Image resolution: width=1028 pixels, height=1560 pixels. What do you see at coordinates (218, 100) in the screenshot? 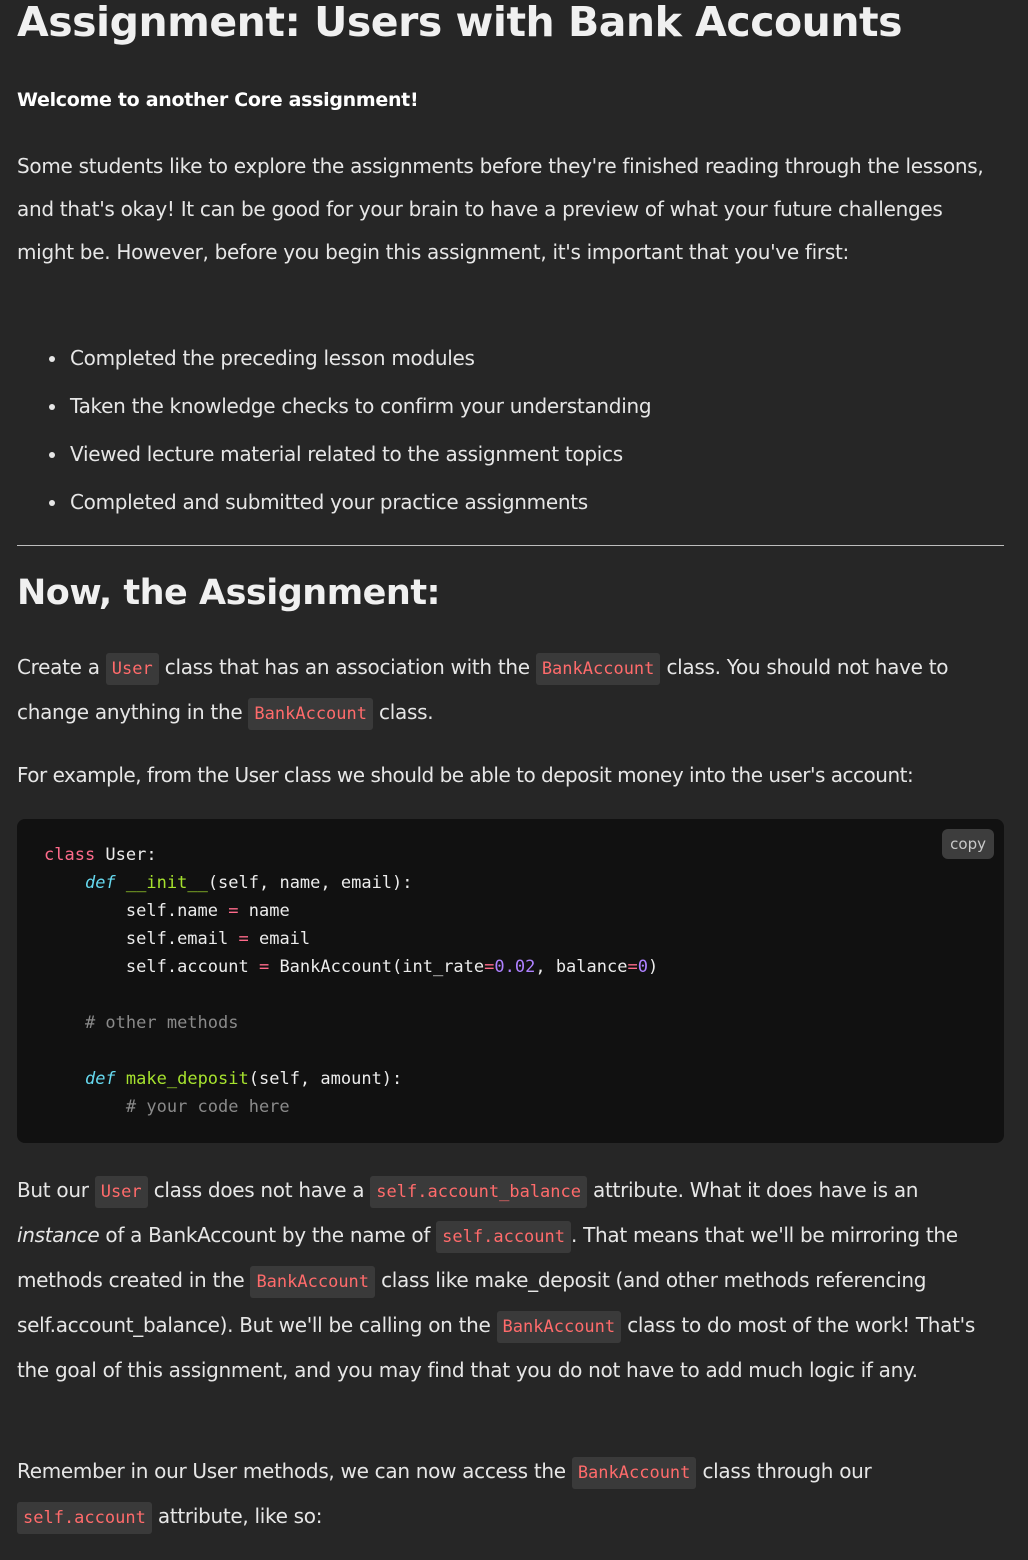
I see `welcome-heading: Welcome to another Core assignment!` at bounding box center [218, 100].